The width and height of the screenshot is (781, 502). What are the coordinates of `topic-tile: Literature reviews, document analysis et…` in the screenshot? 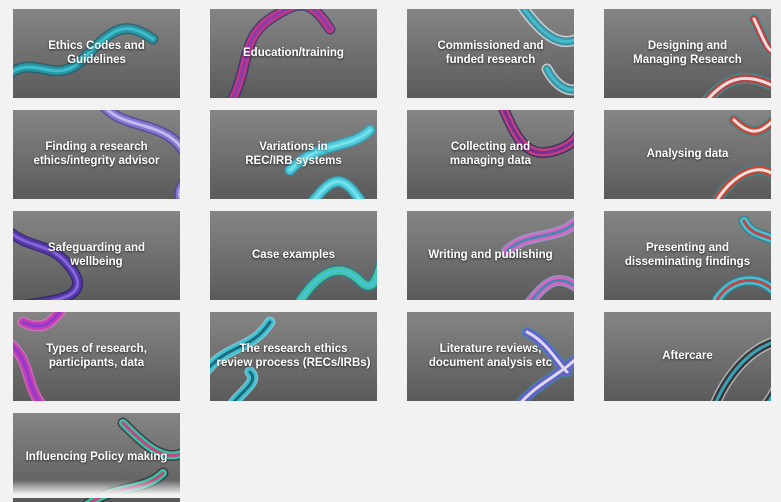 It's located at (490, 356).